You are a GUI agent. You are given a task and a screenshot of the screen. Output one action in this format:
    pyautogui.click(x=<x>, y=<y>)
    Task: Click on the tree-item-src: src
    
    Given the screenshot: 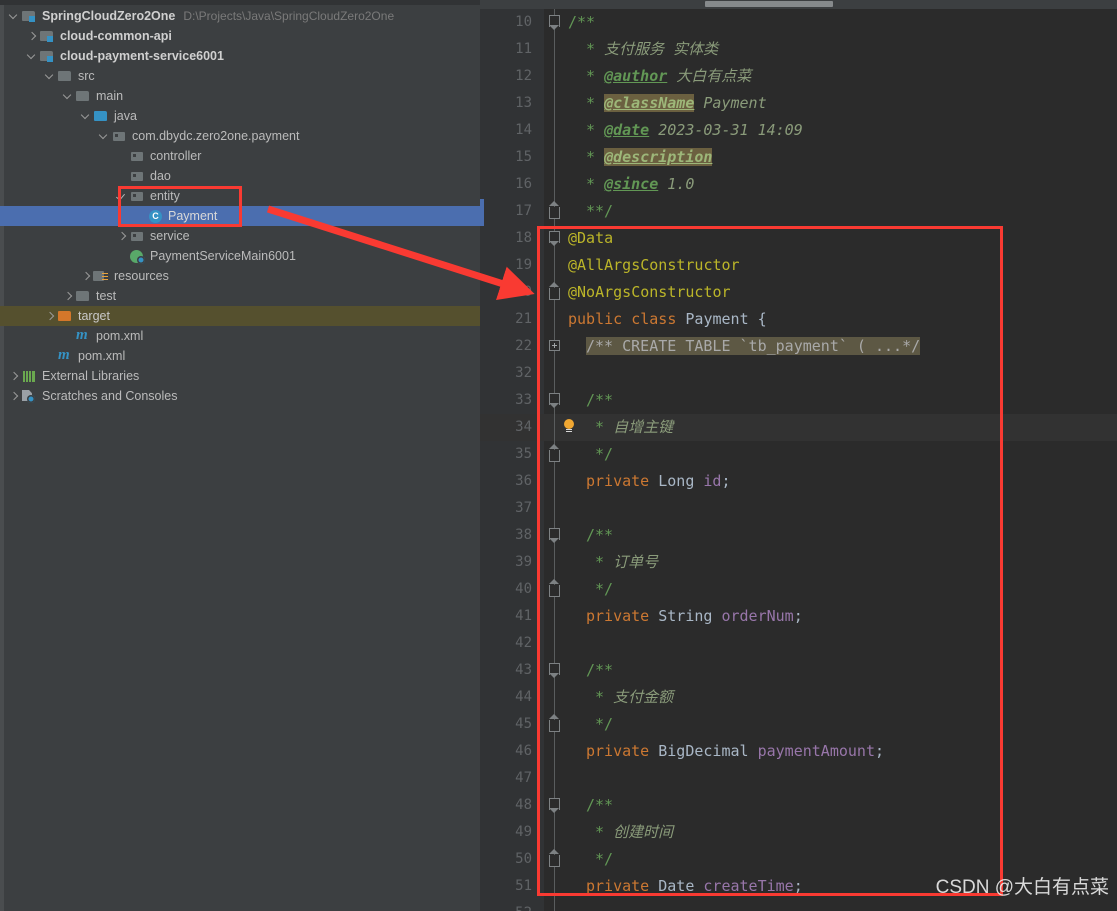 What is the action you would take?
    pyautogui.click(x=240, y=76)
    